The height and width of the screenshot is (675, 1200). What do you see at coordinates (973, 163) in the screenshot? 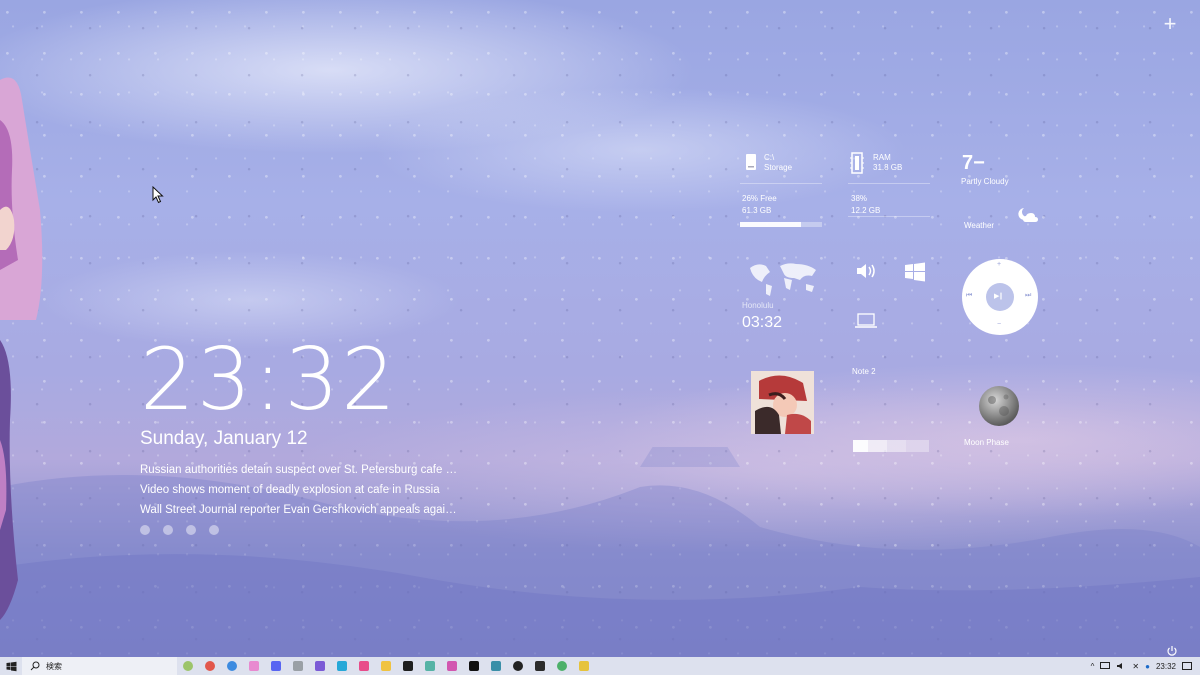
I see `weather-temp: 7−` at bounding box center [973, 163].